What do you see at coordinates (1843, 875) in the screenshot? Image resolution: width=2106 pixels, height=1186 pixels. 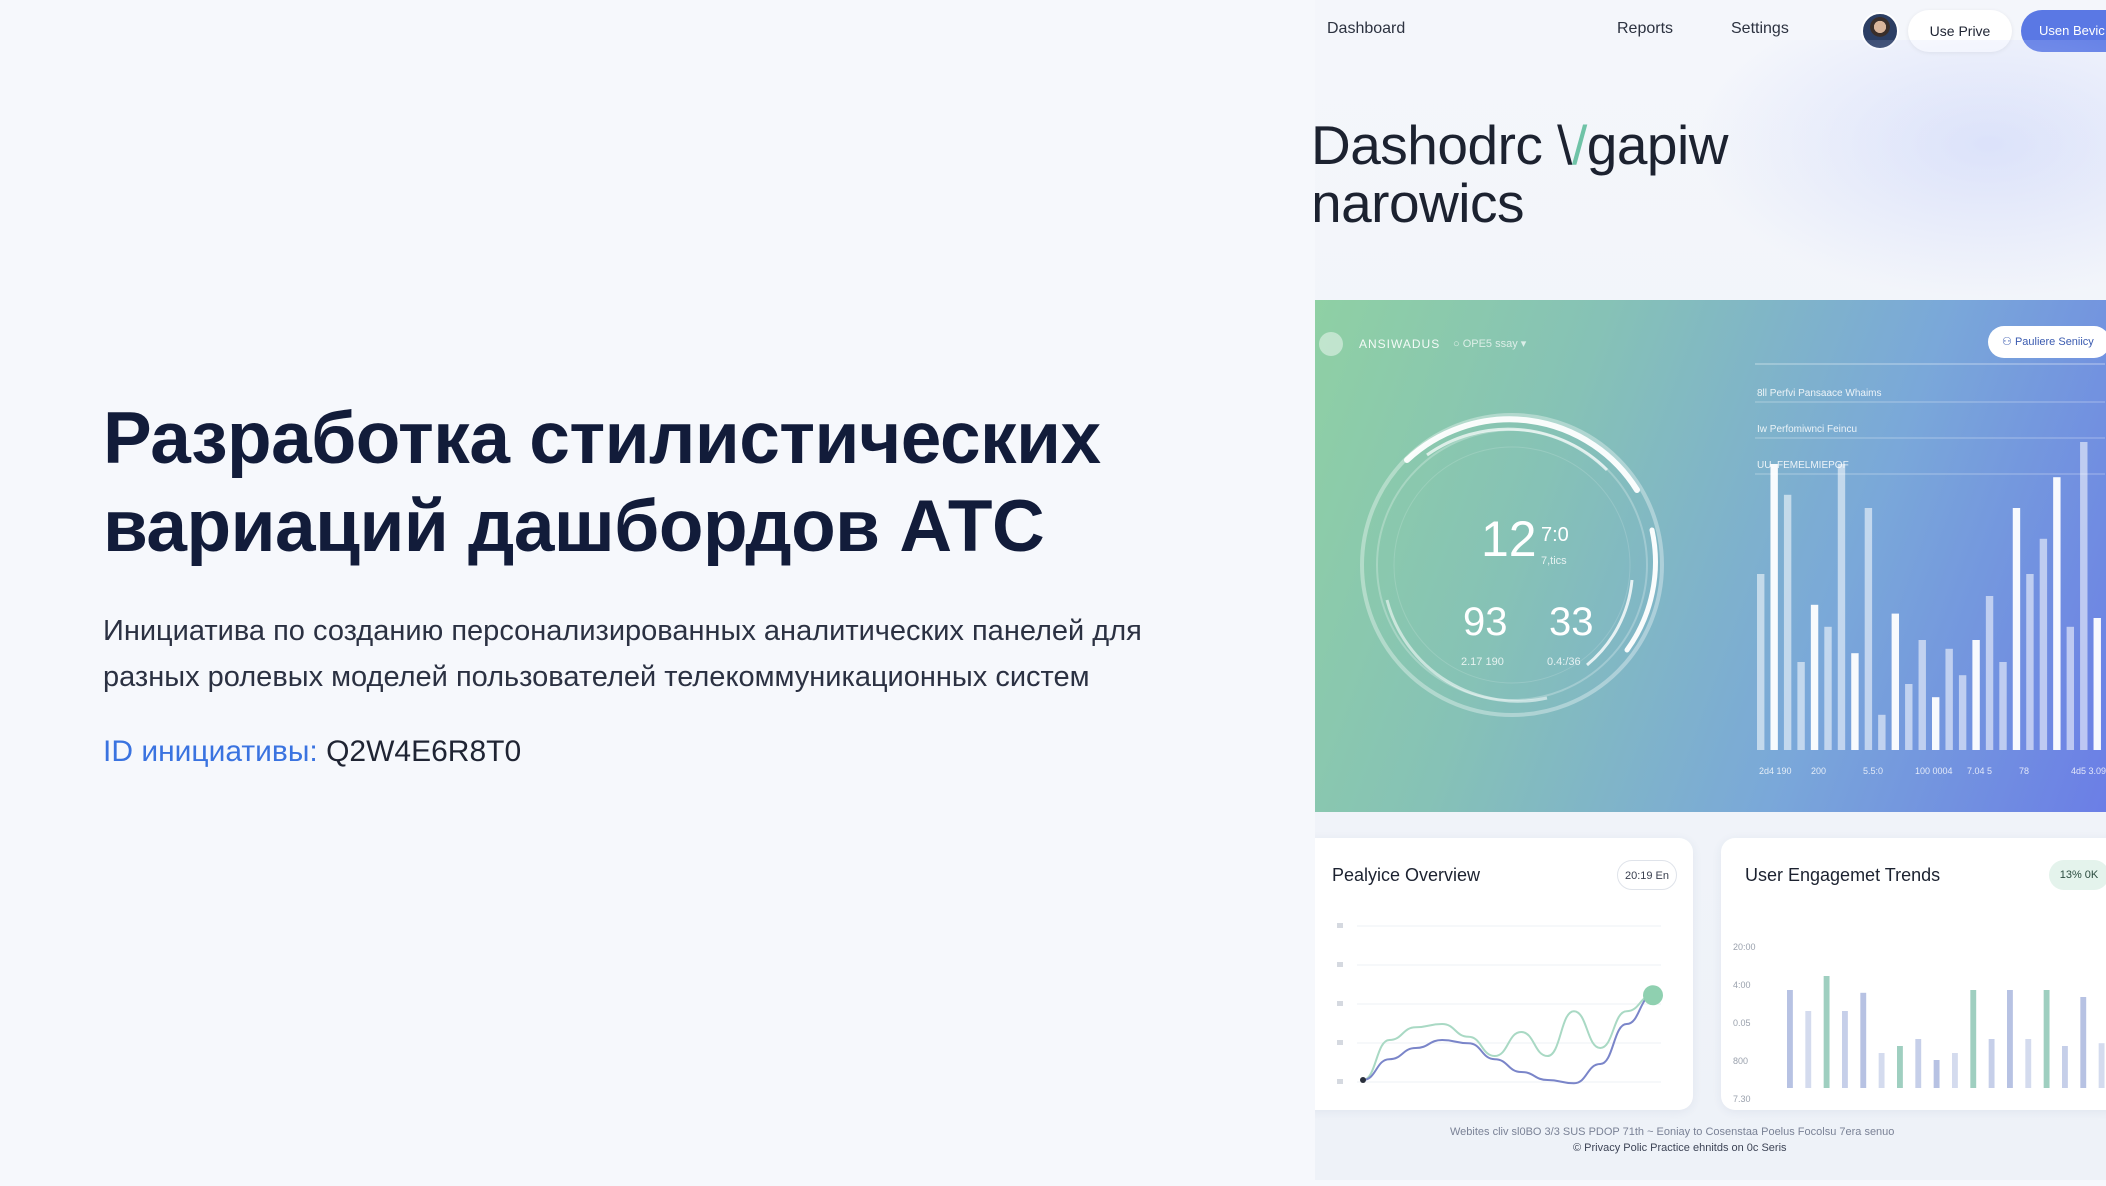 I see `card2-title: User Engagemet Trends` at bounding box center [1843, 875].